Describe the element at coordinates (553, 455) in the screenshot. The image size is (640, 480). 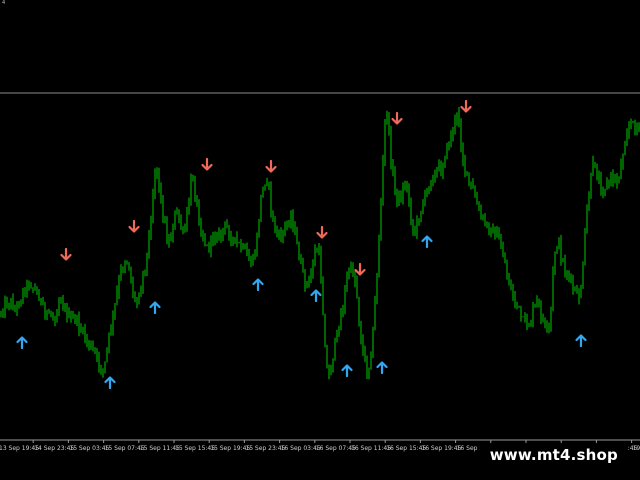
I see `watermark-label: www.mt4.shop` at that location.